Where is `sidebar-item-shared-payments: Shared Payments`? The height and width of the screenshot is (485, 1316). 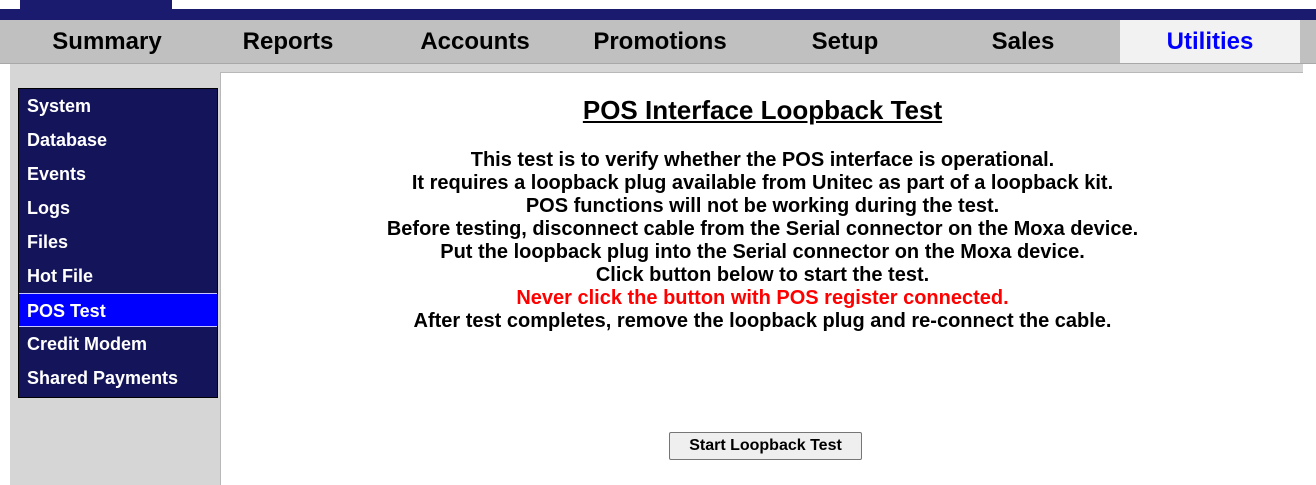
sidebar-item-shared-payments: Shared Payments is located at coordinates (118, 378).